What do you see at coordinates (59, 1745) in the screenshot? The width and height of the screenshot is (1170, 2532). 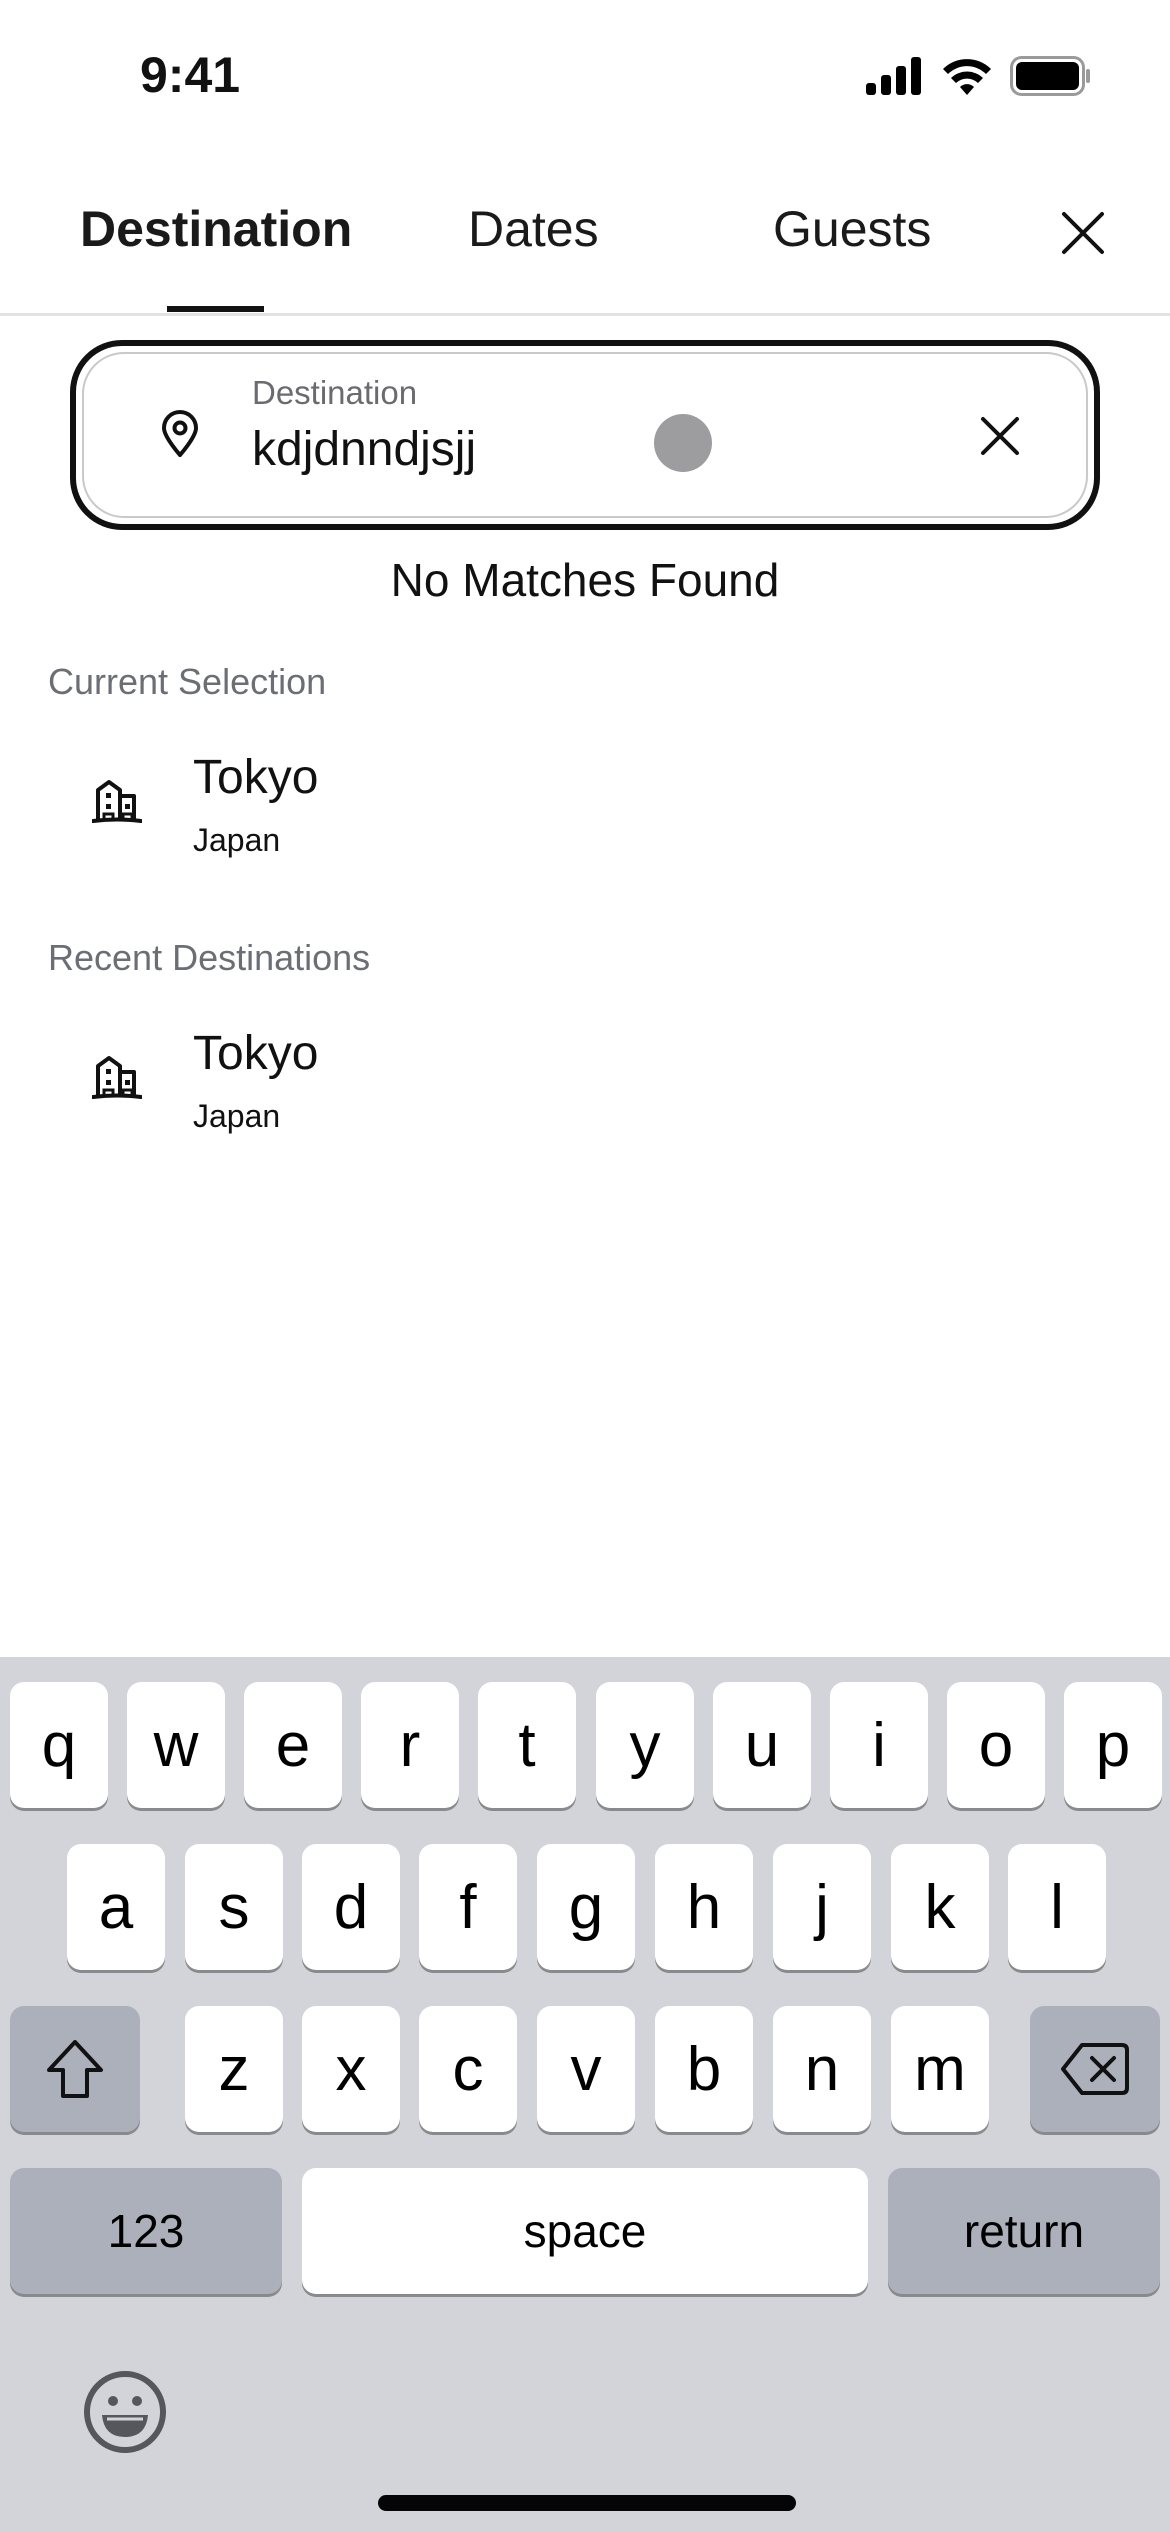 I see `key-q: q` at bounding box center [59, 1745].